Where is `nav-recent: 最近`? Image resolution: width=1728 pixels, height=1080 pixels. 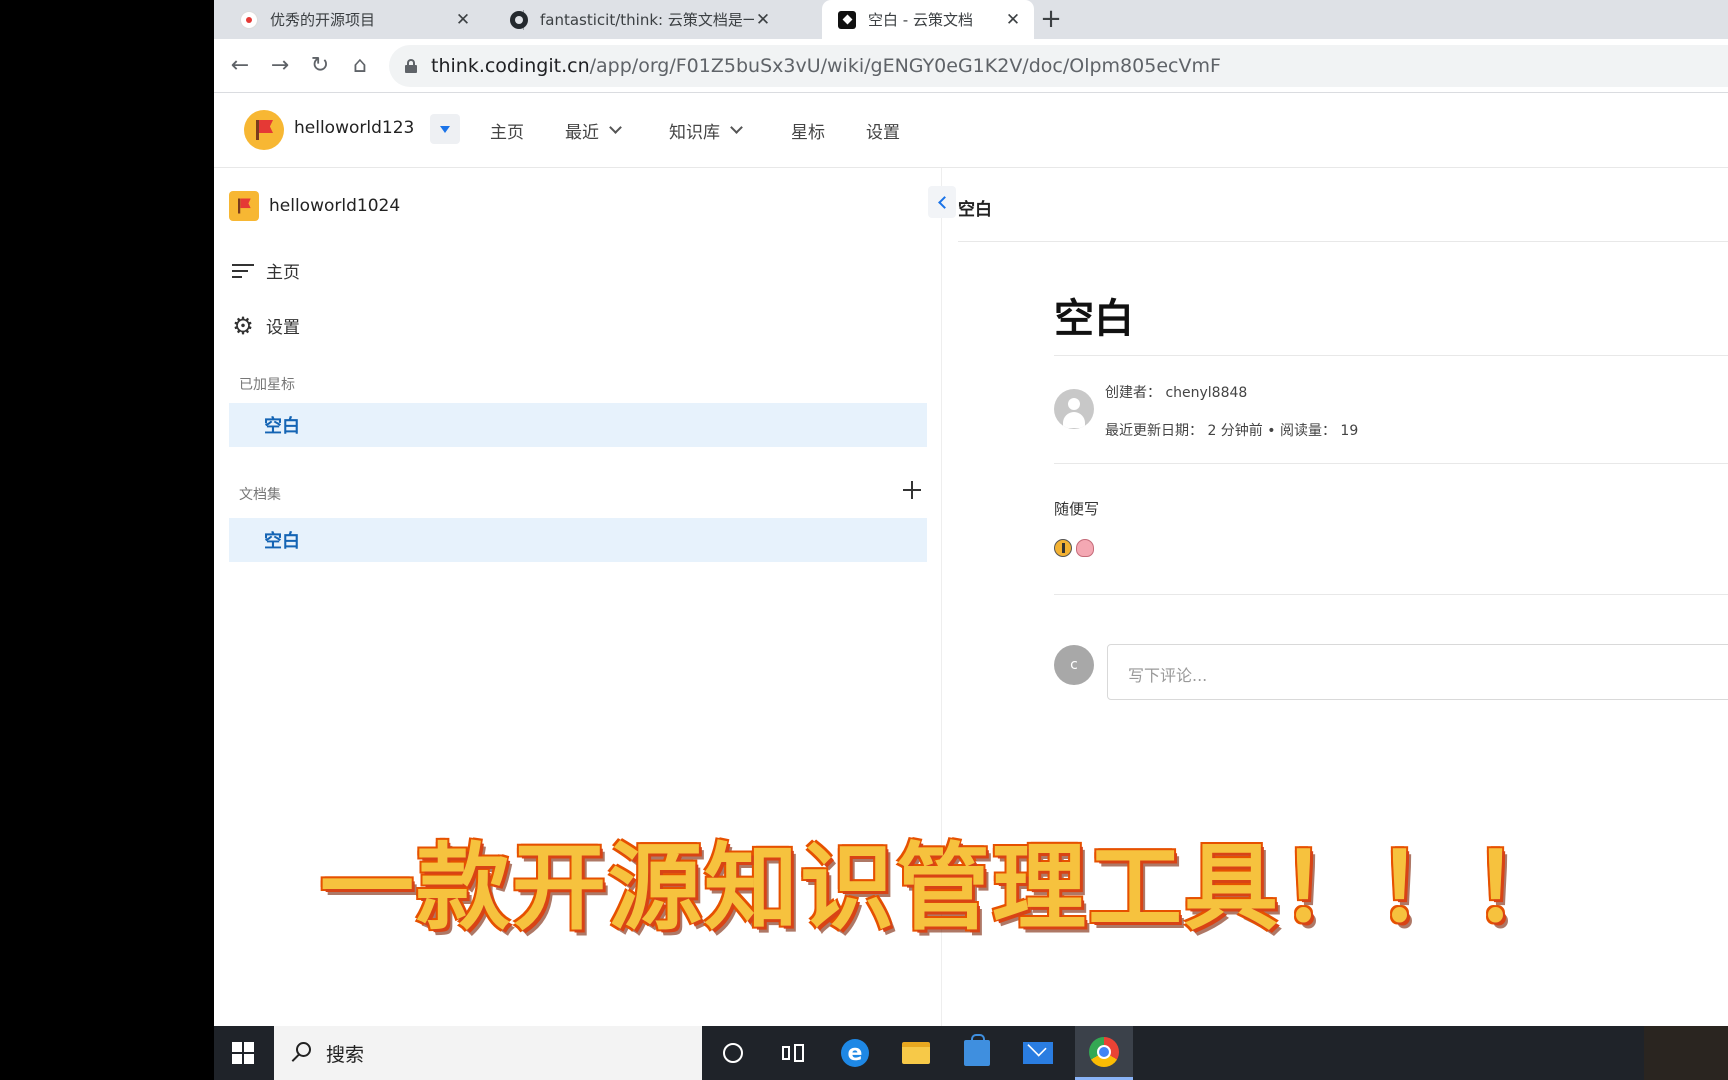 nav-recent: 最近 is located at coordinates (593, 130).